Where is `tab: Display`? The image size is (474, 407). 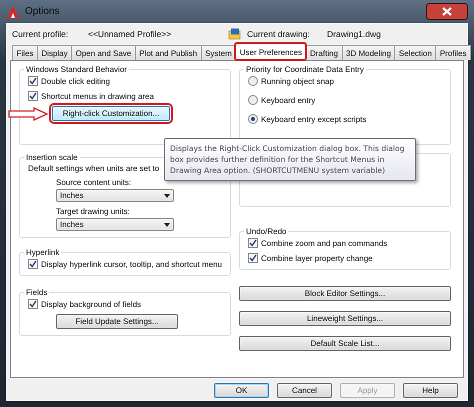 tab: Display is located at coordinates (54, 52).